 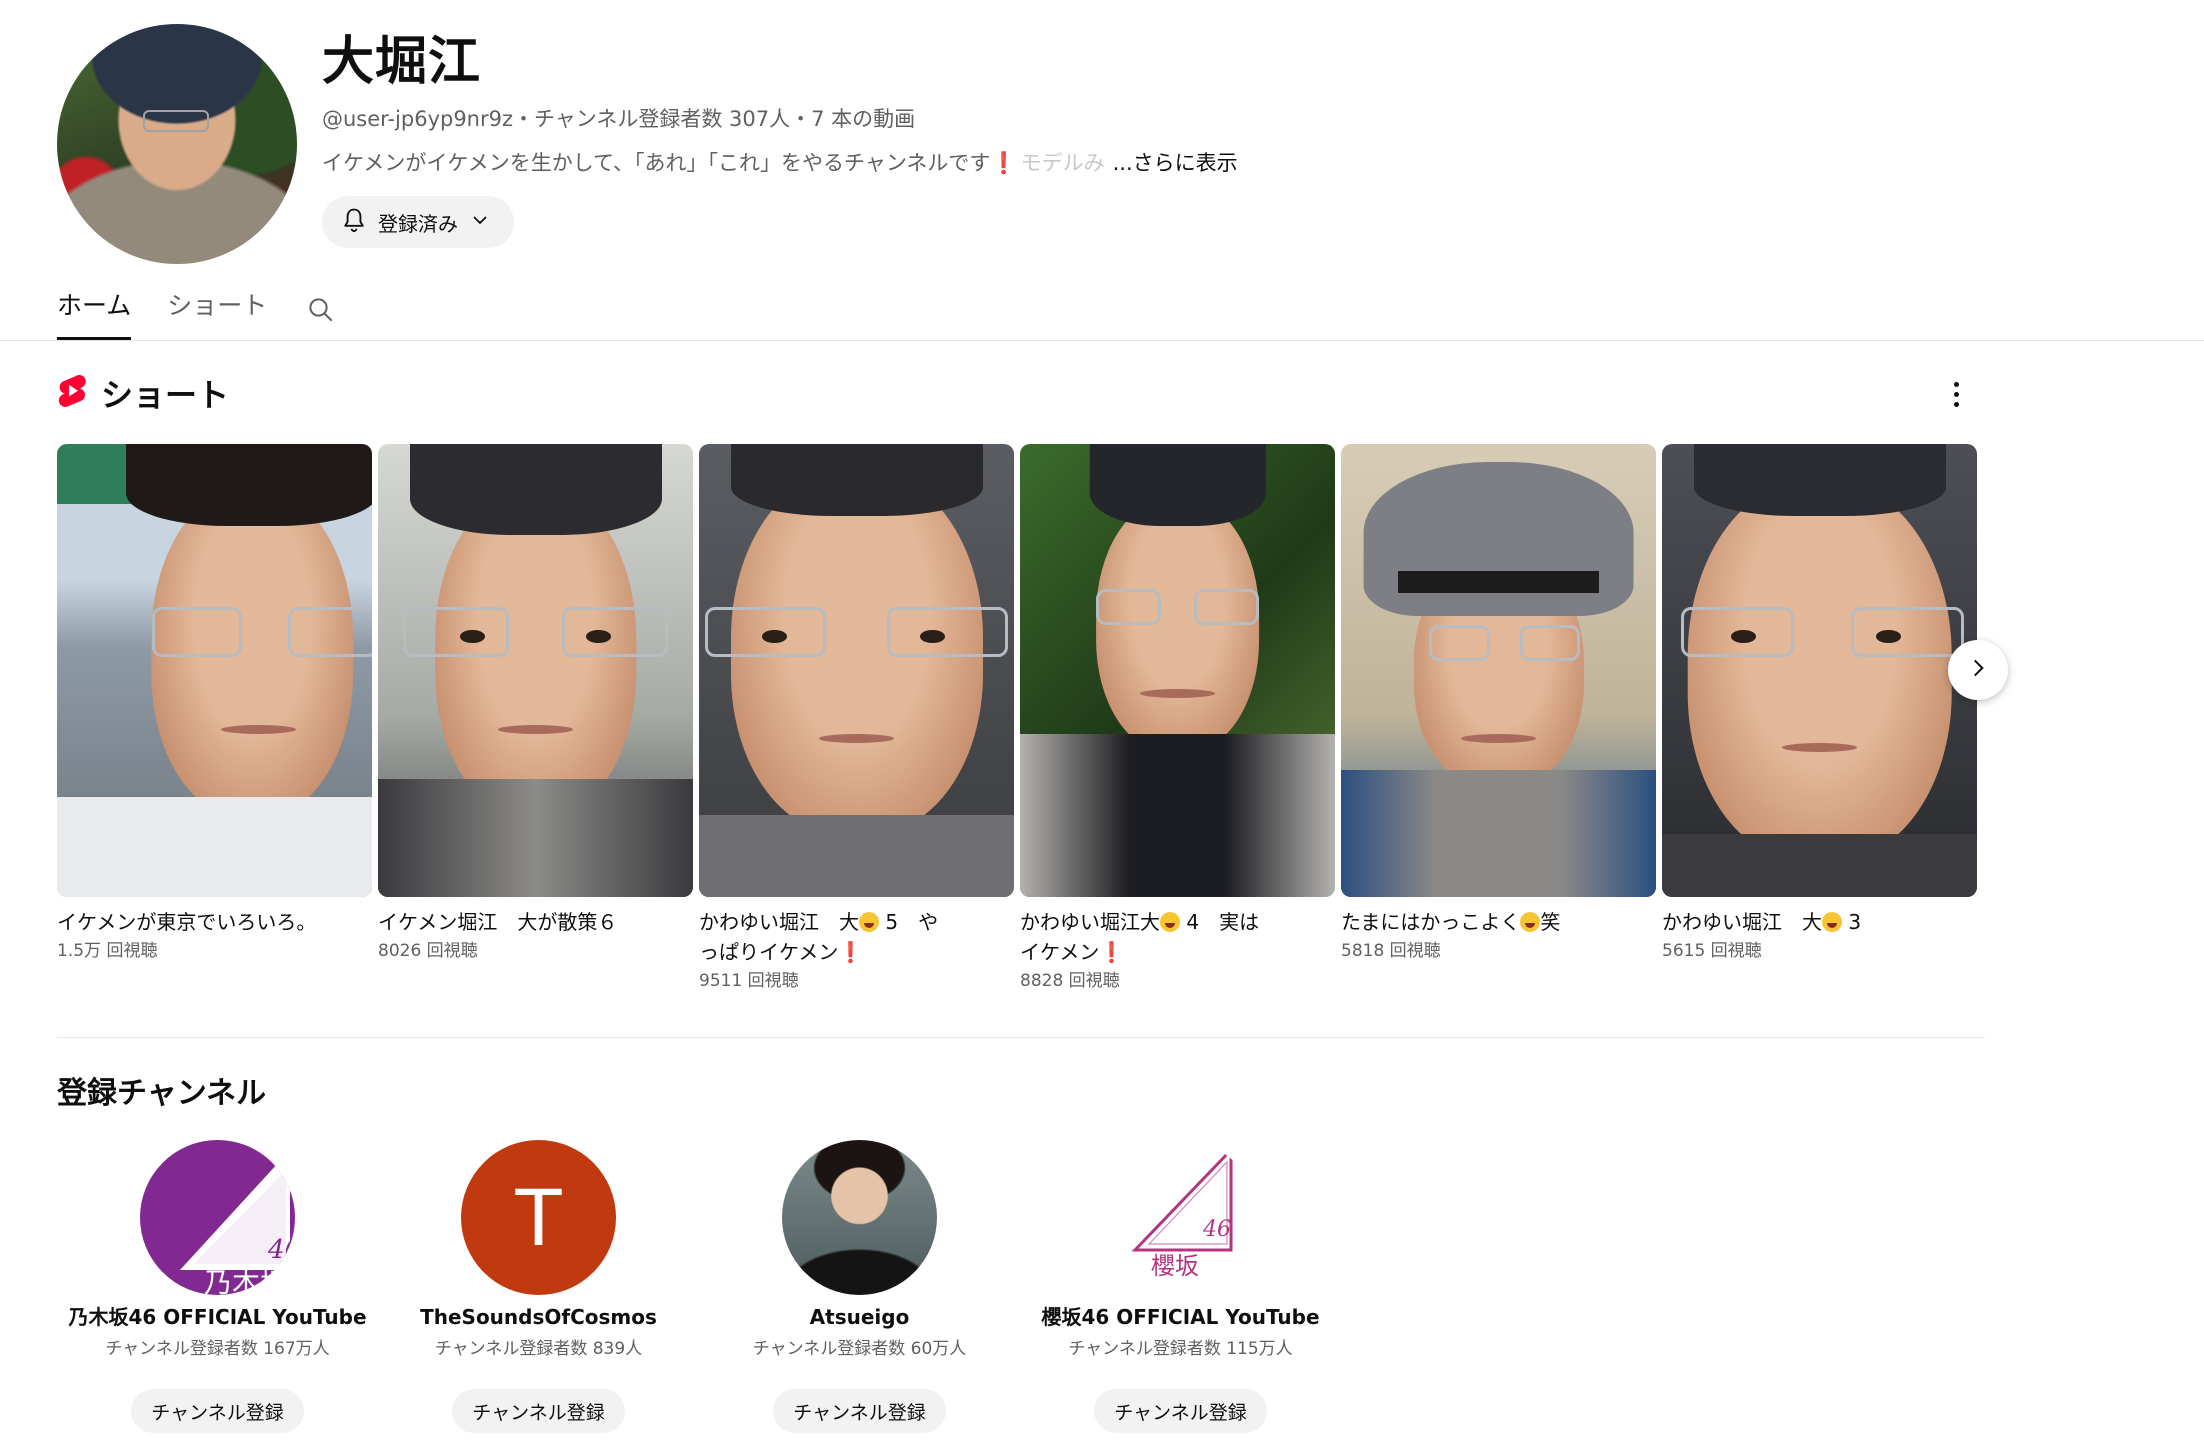 I want to click on tabs-divider, so click(x=1102, y=340).